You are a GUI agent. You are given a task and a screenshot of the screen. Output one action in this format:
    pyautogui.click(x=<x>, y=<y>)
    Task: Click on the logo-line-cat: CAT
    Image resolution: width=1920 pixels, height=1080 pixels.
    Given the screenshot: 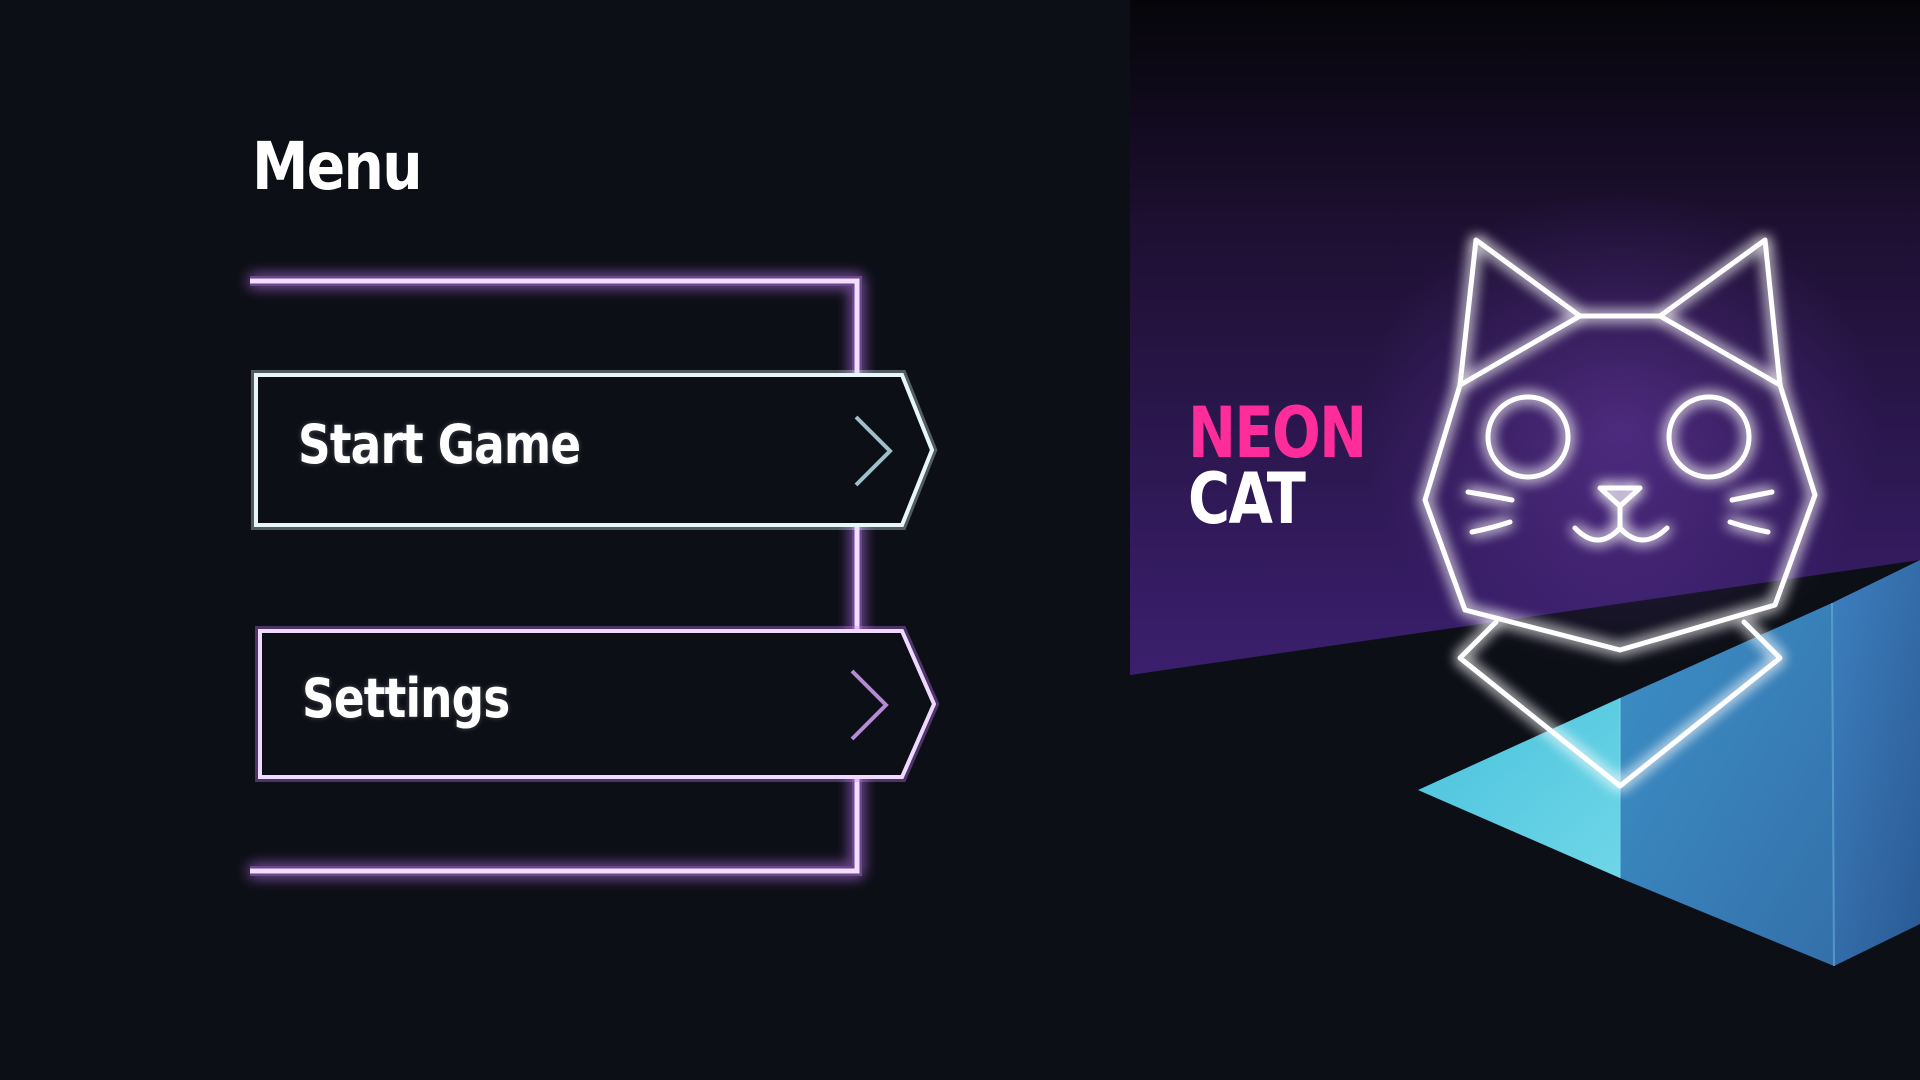 What is the action you would take?
    pyautogui.click(x=1247, y=499)
    